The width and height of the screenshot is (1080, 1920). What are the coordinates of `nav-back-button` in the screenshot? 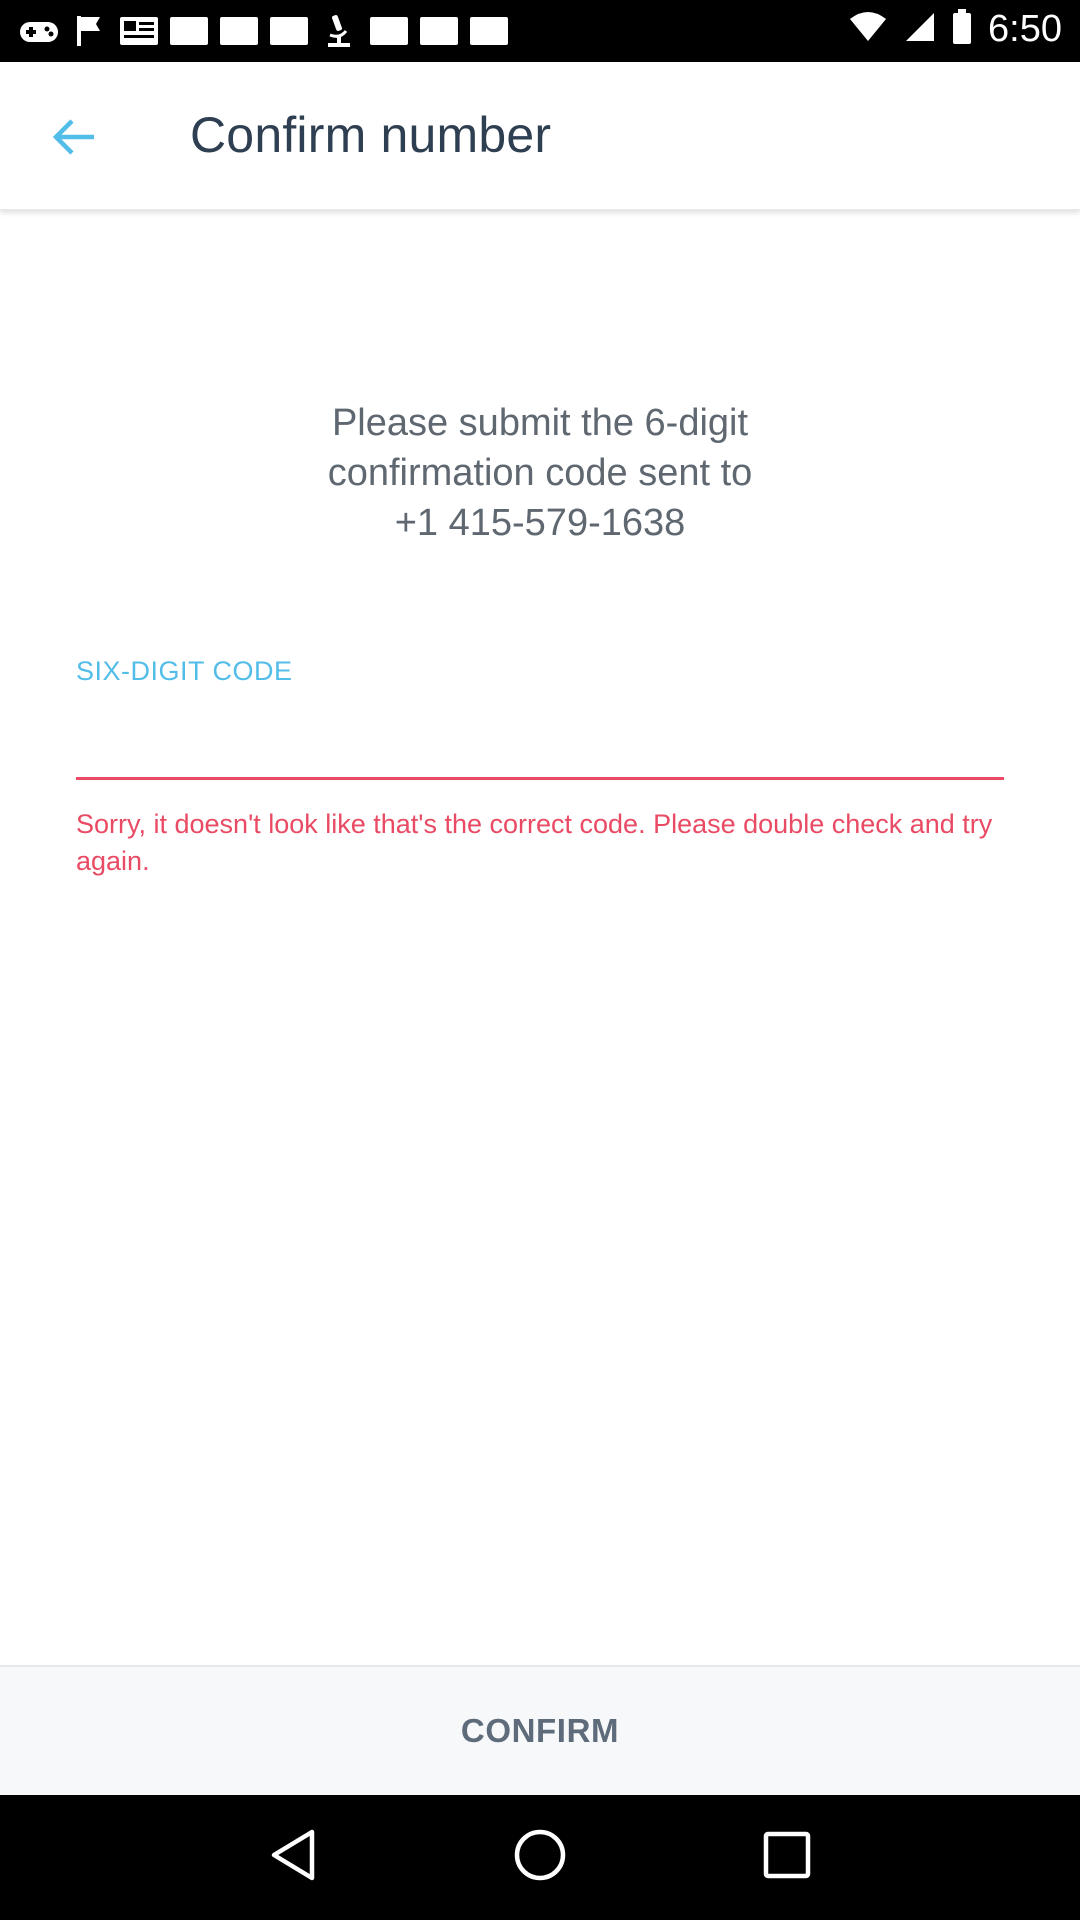 It's located at (293, 1858).